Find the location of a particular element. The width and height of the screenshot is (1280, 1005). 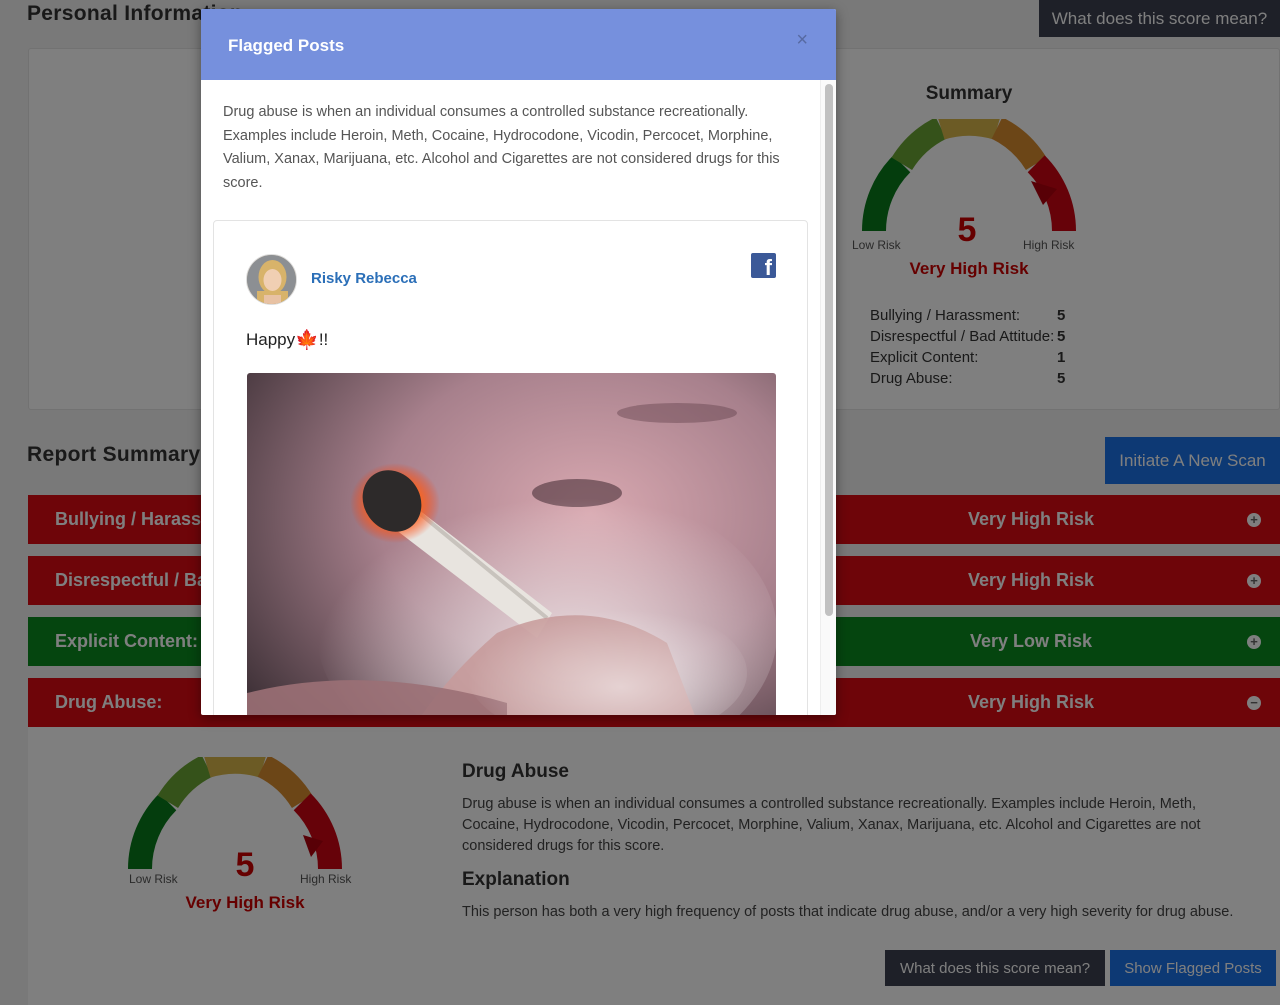

post-text: Happy 🍁 !! is located at coordinates (287, 340).